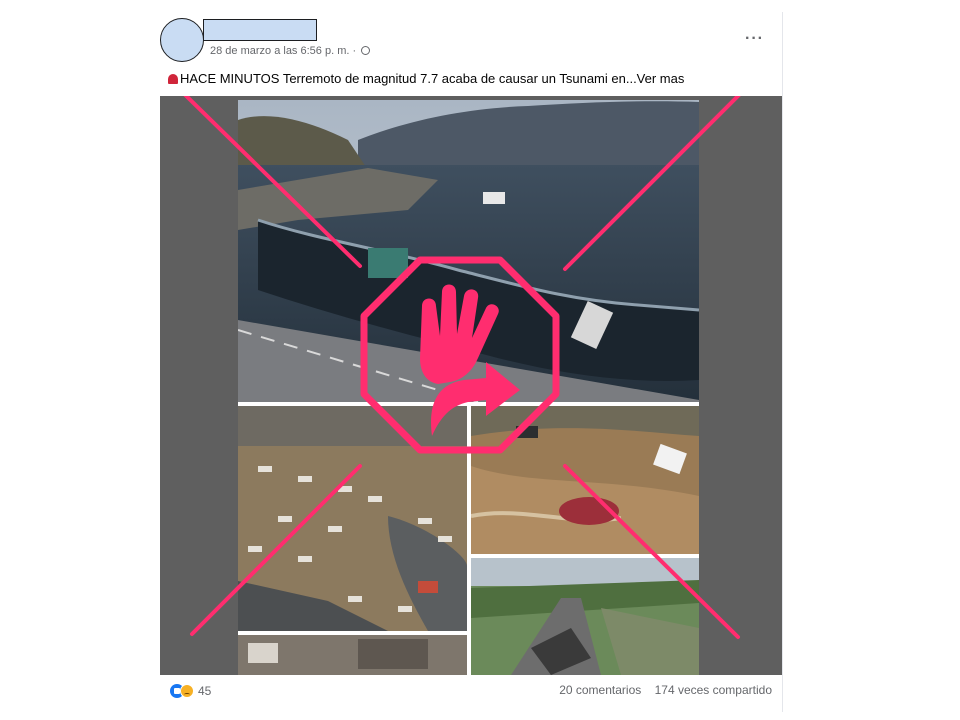 This screenshot has height=720, width=960. Describe the element at coordinates (460, 355) in the screenshot. I see `stop-hand-icon` at that location.